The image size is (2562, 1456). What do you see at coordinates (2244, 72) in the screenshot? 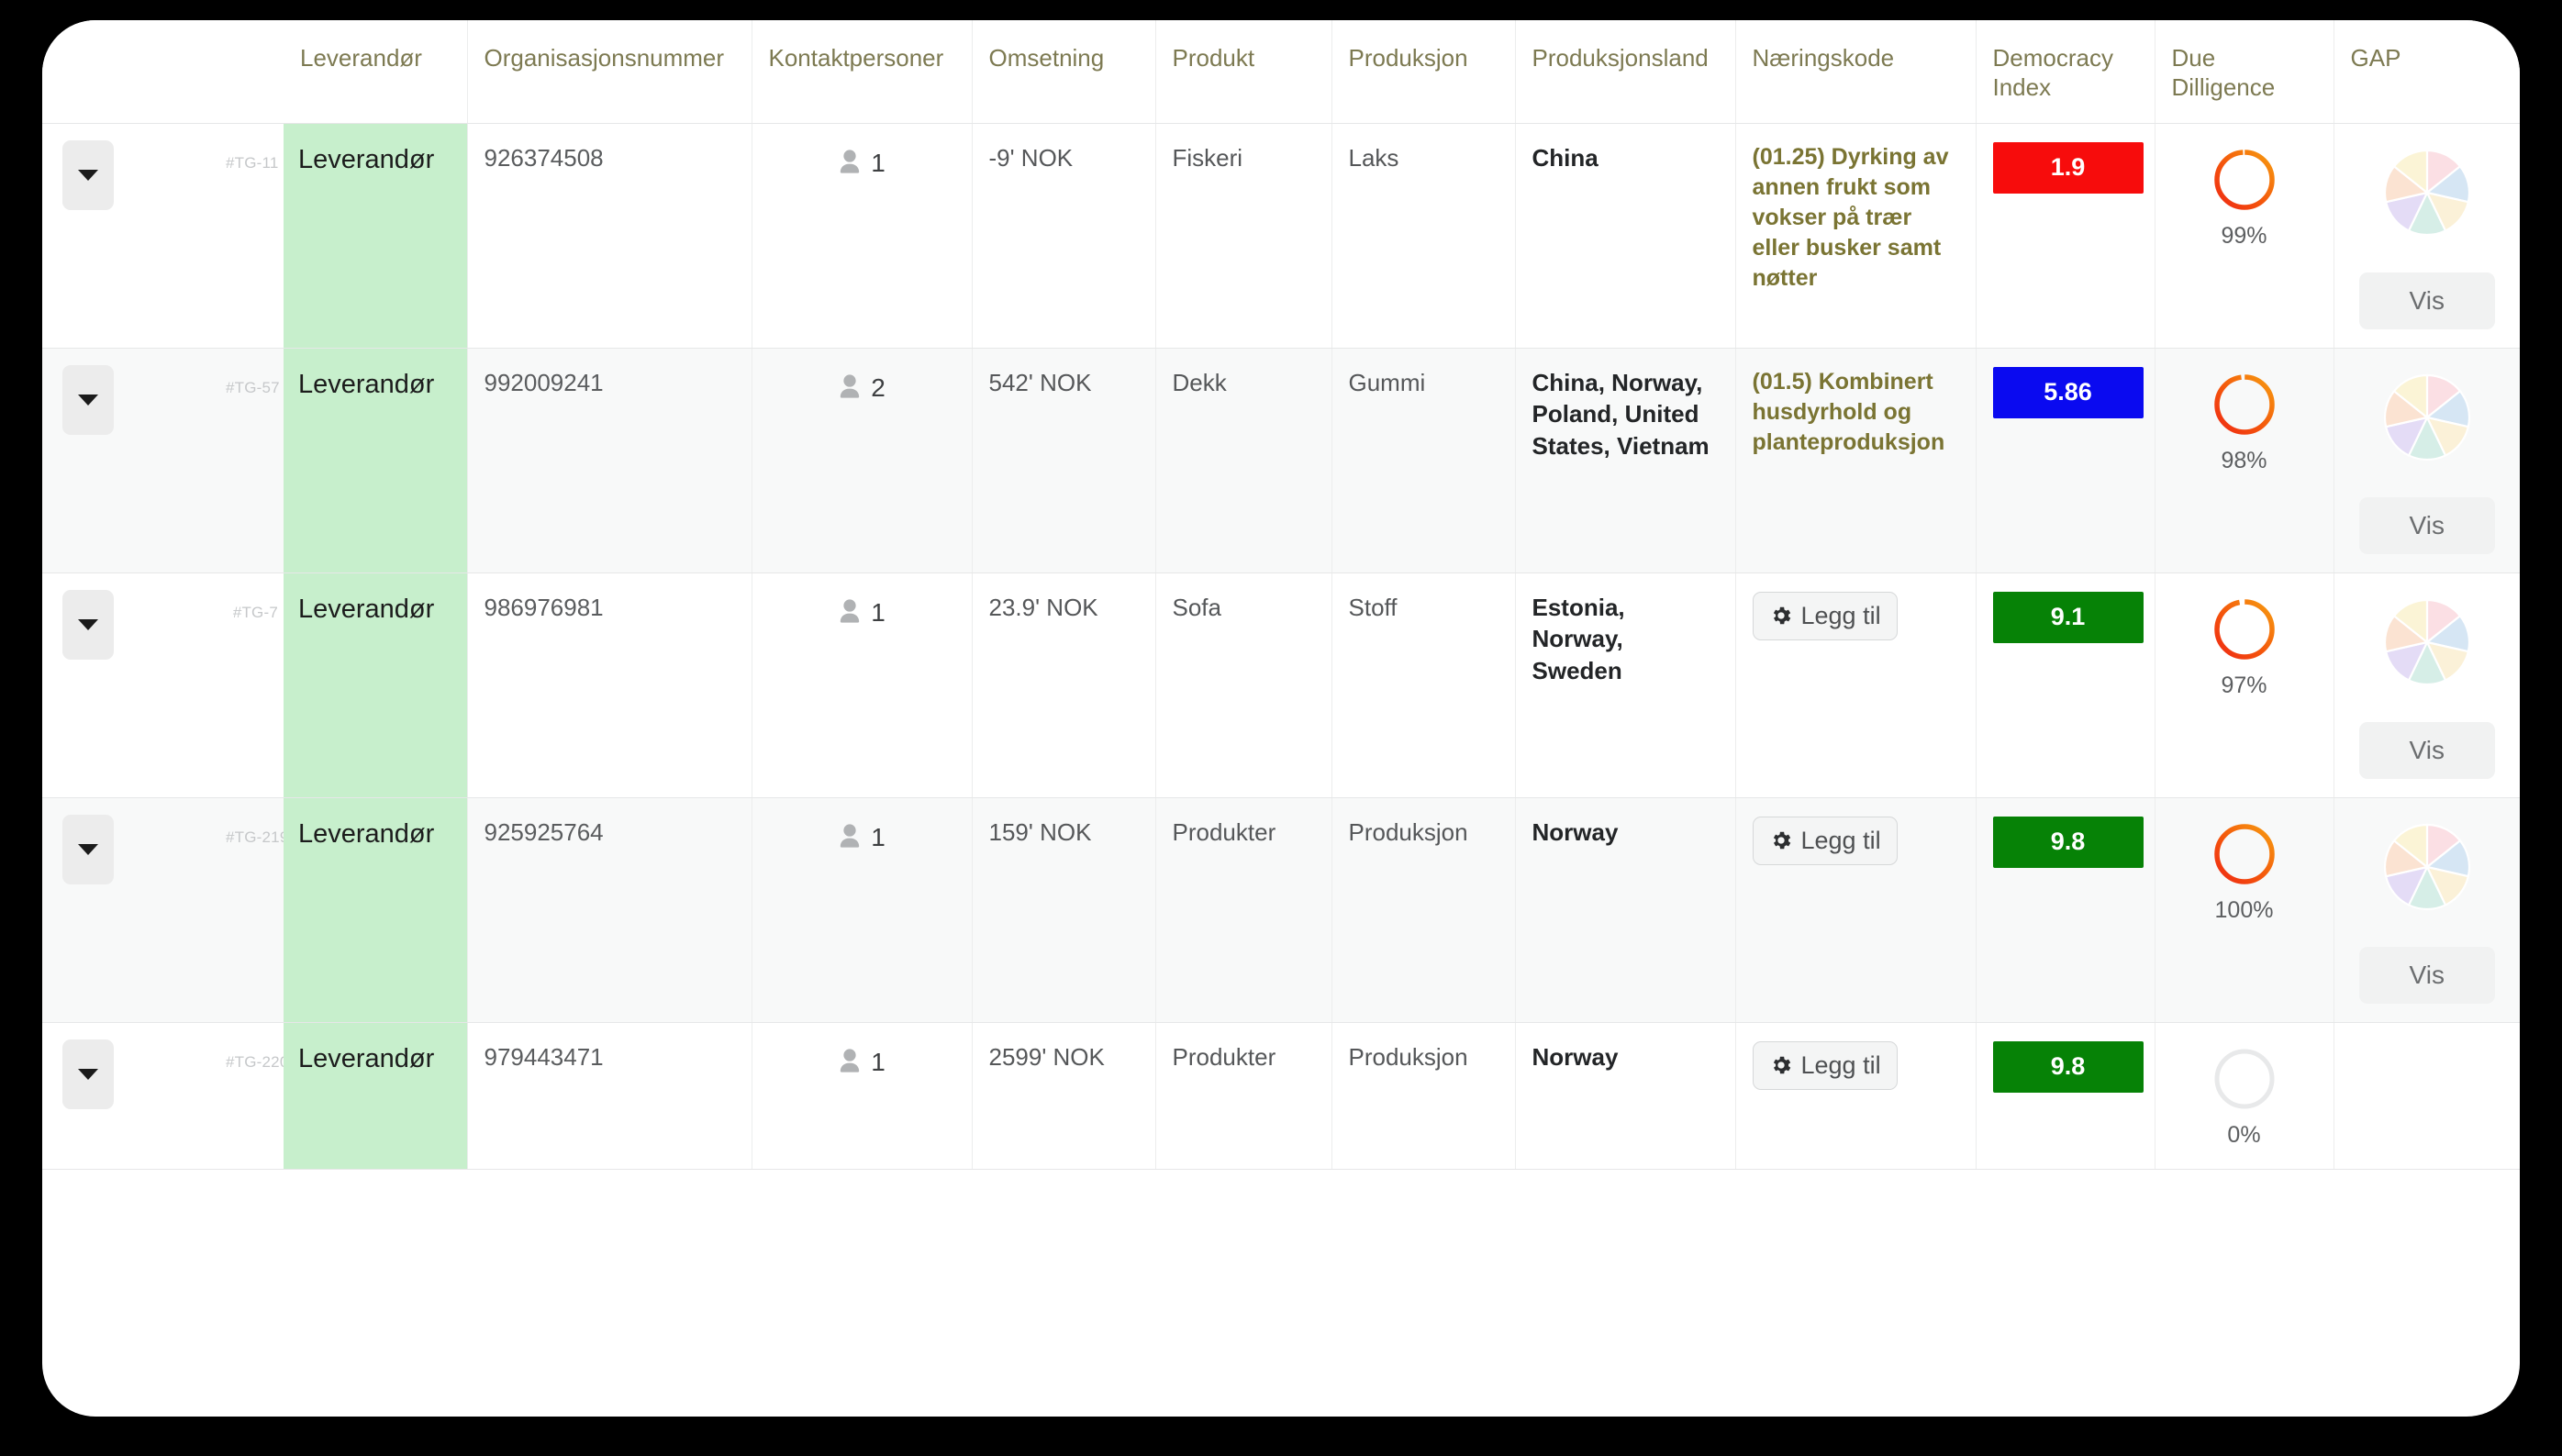
I see `header-due-dilligence: Due Dilligence` at bounding box center [2244, 72].